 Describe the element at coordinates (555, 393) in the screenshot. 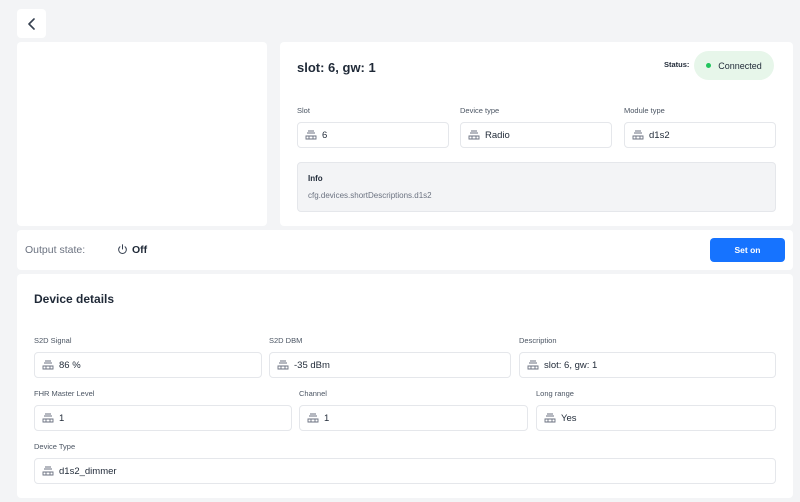

I see `long-range-label: Long range` at that location.